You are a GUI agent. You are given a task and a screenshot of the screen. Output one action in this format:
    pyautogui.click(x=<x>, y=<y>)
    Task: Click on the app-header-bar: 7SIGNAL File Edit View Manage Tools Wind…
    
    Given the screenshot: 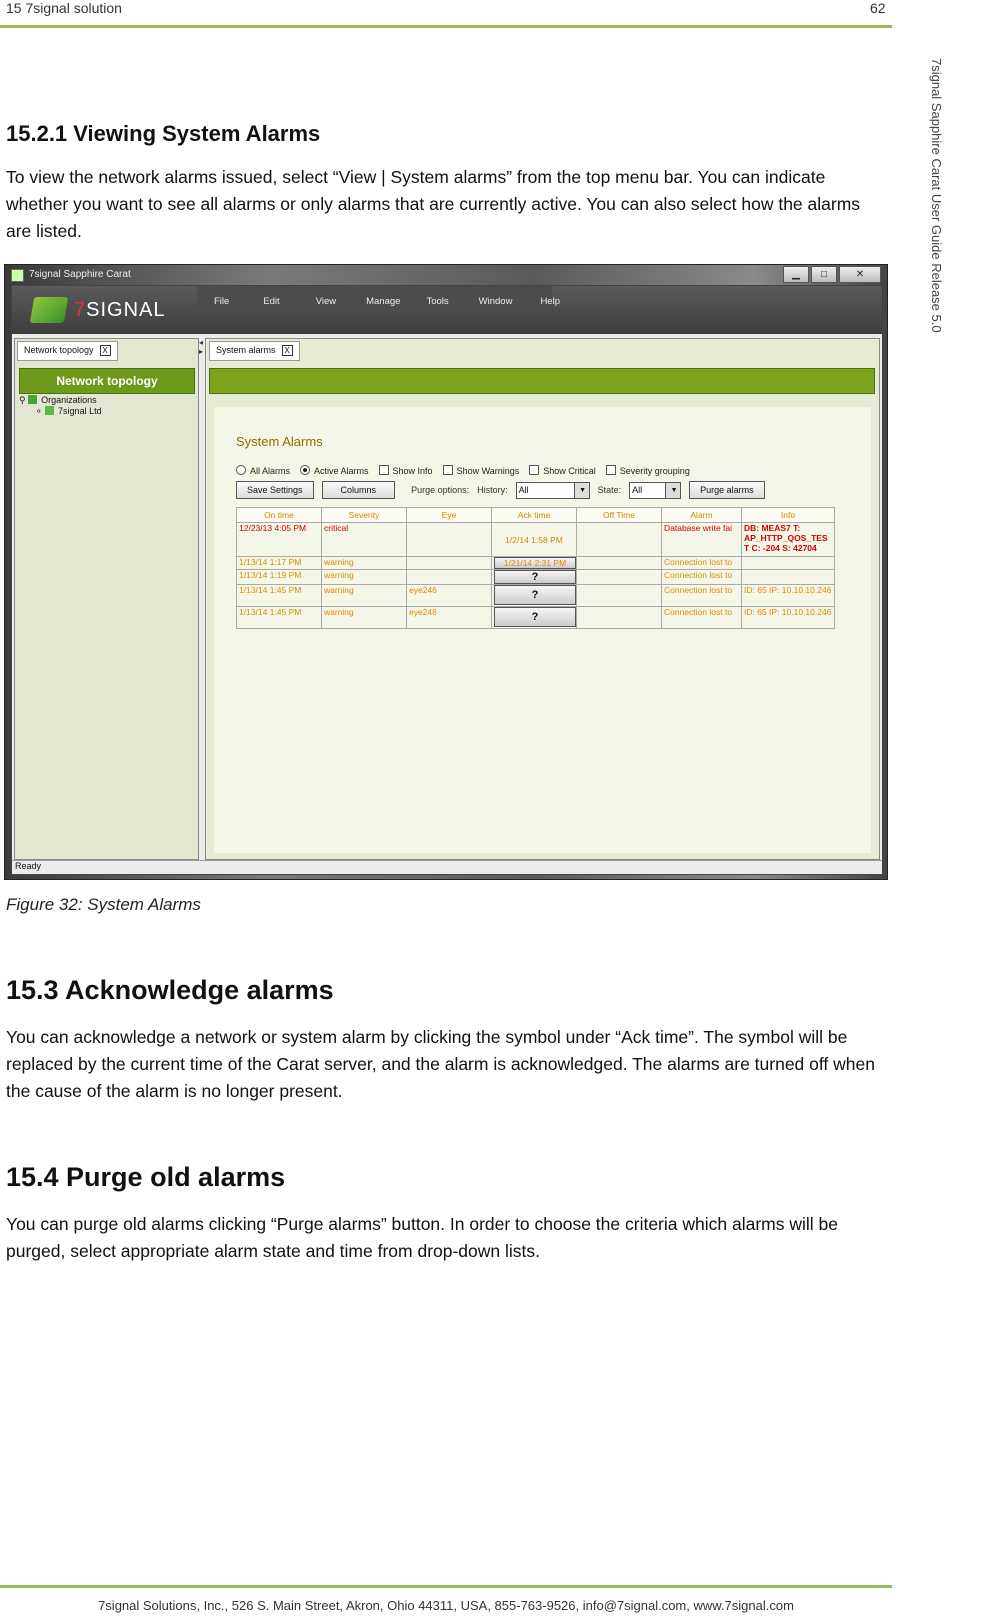 What is the action you would take?
    pyautogui.click(x=447, y=310)
    